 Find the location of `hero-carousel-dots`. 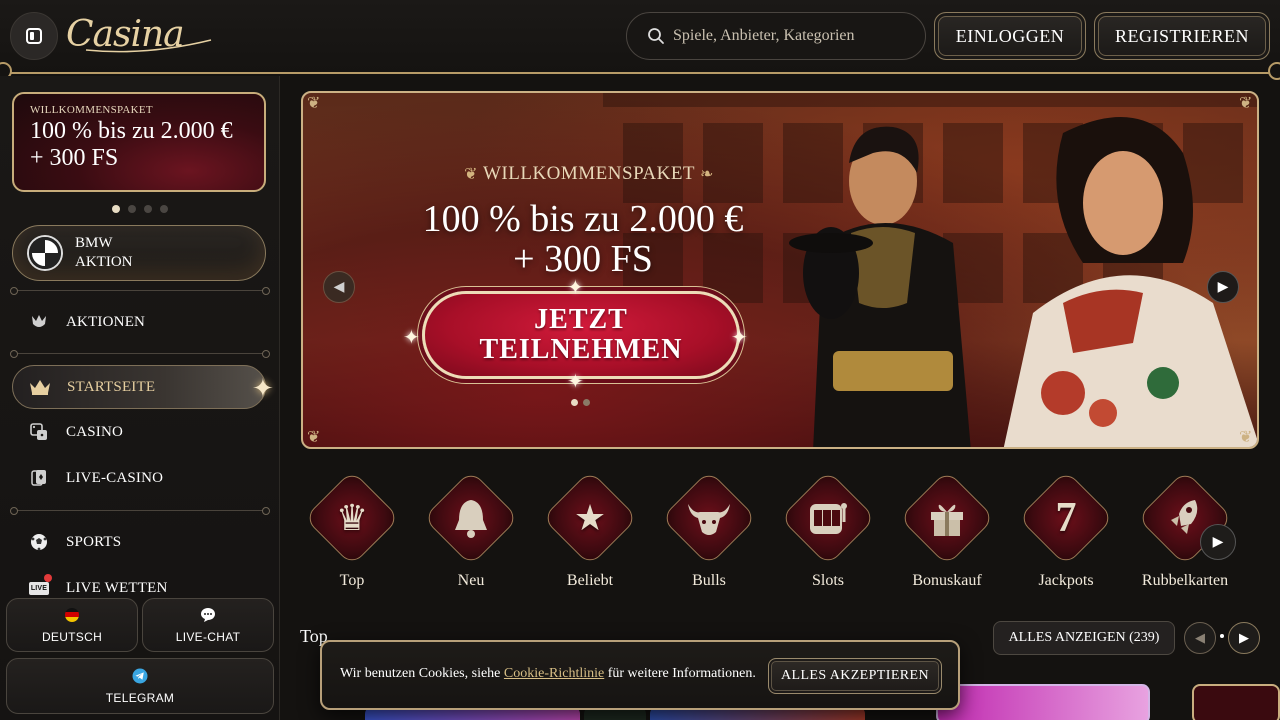

hero-carousel-dots is located at coordinates (580, 402).